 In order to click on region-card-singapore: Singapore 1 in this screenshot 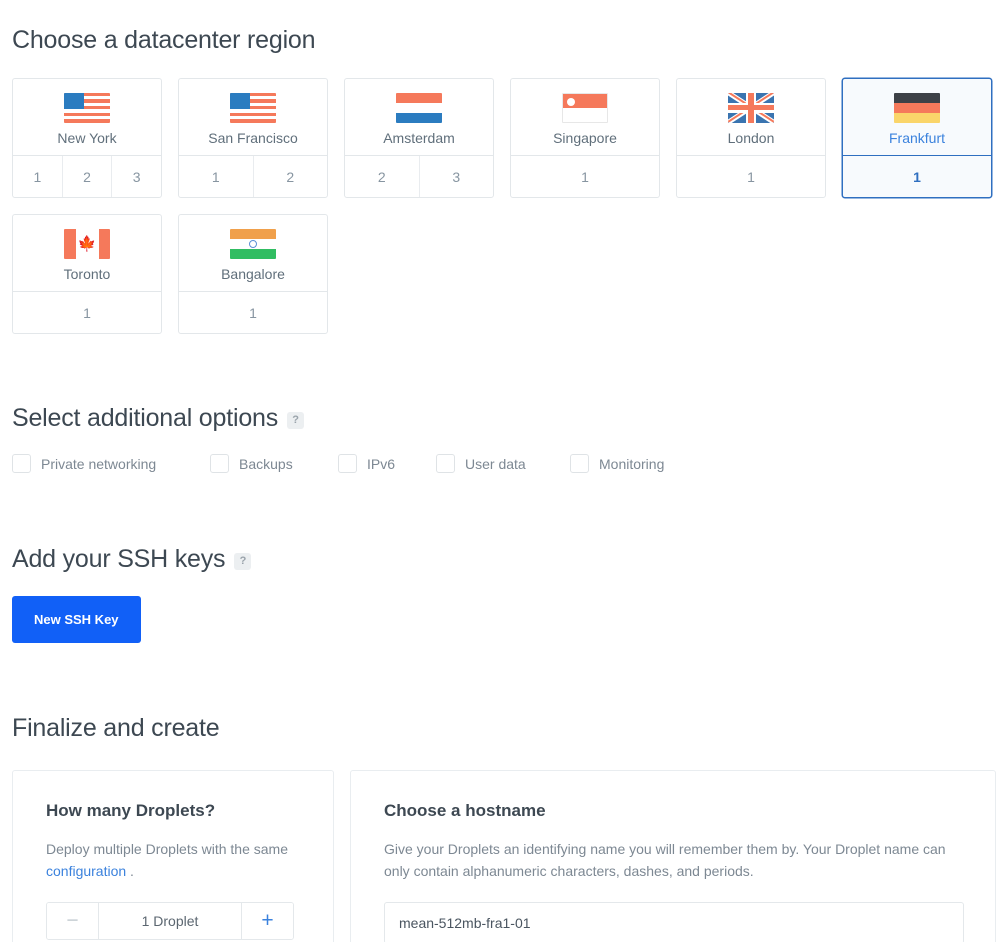, I will do `click(585, 138)`.